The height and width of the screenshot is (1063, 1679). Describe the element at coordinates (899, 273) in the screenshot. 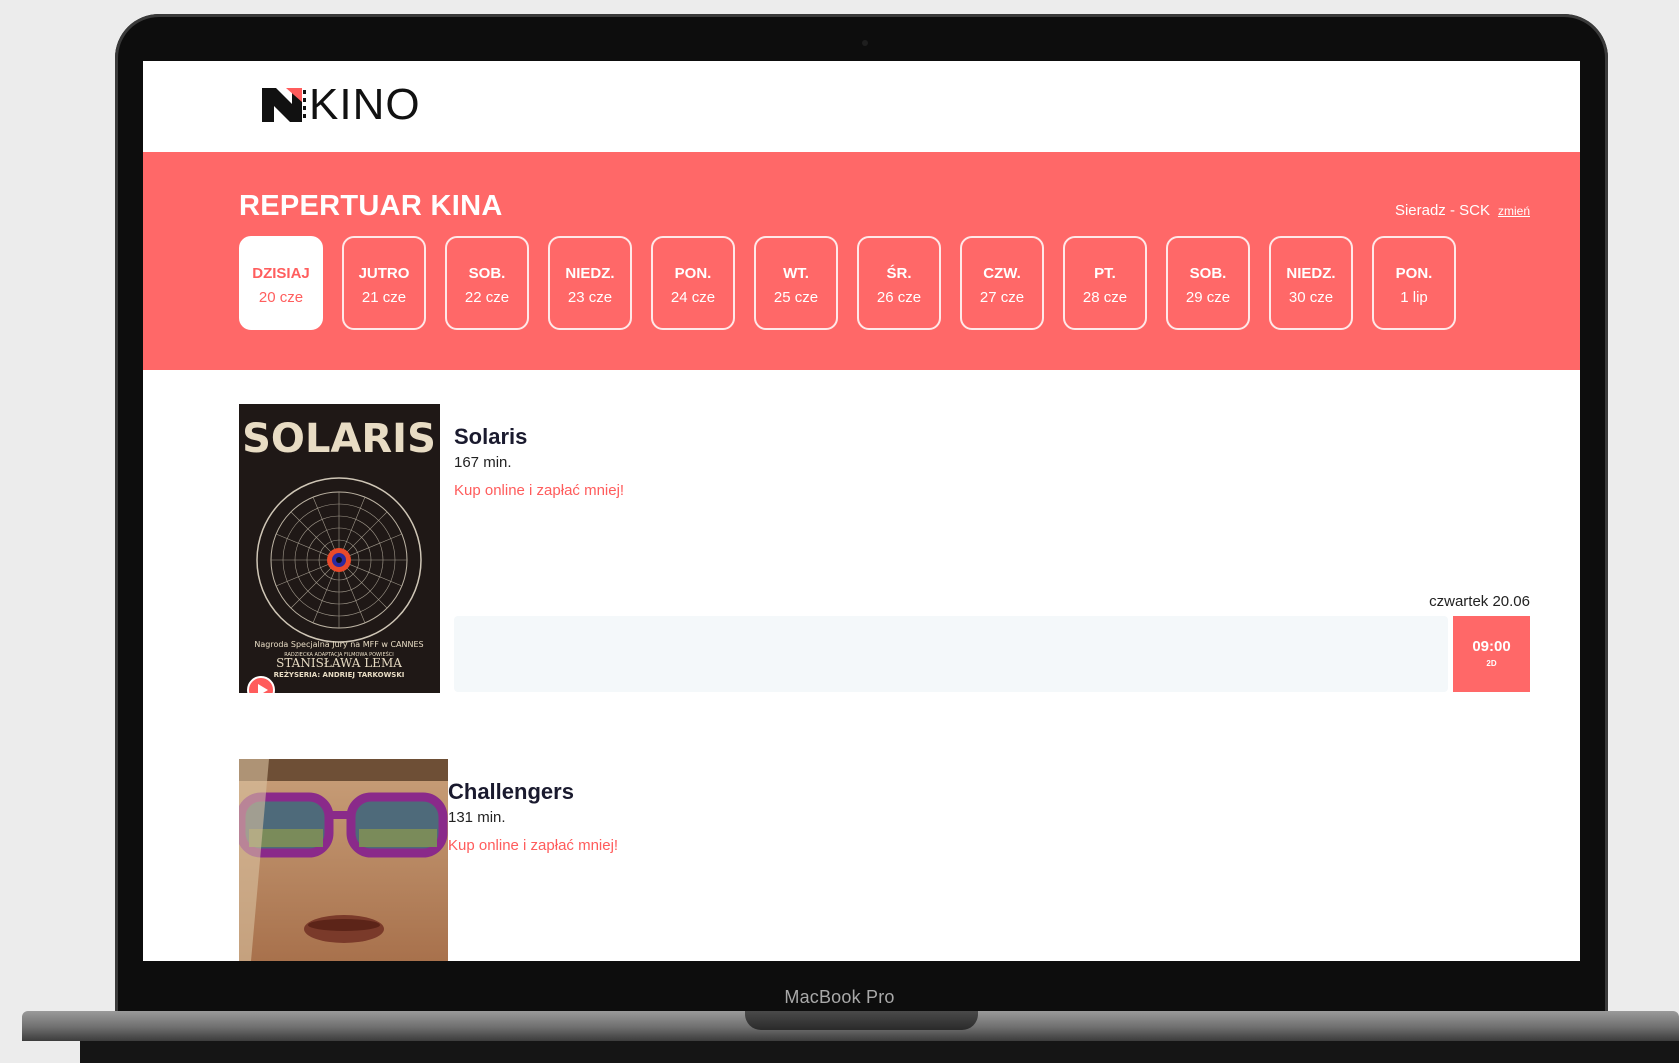

I see `date-day: ŚR.` at that location.